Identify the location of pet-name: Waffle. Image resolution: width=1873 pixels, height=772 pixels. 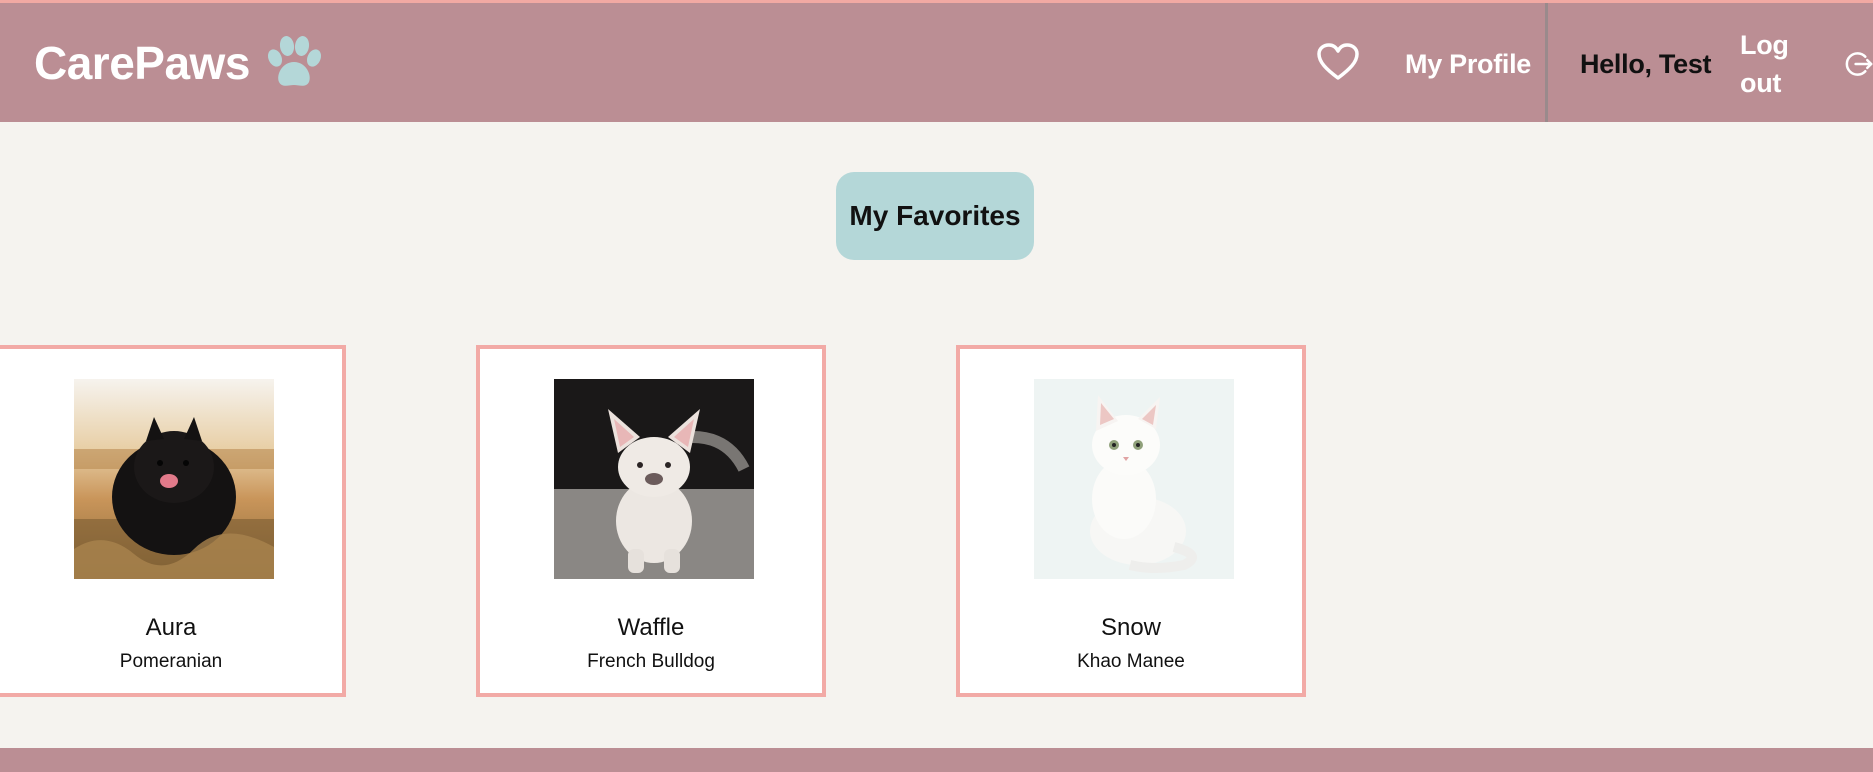
(651, 627).